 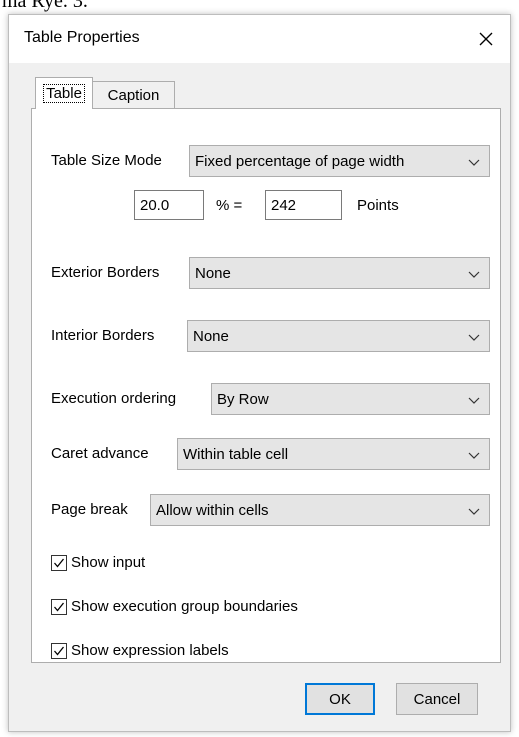 What do you see at coordinates (236, 454) in the screenshot?
I see `caret-advance-value: Within table cell` at bounding box center [236, 454].